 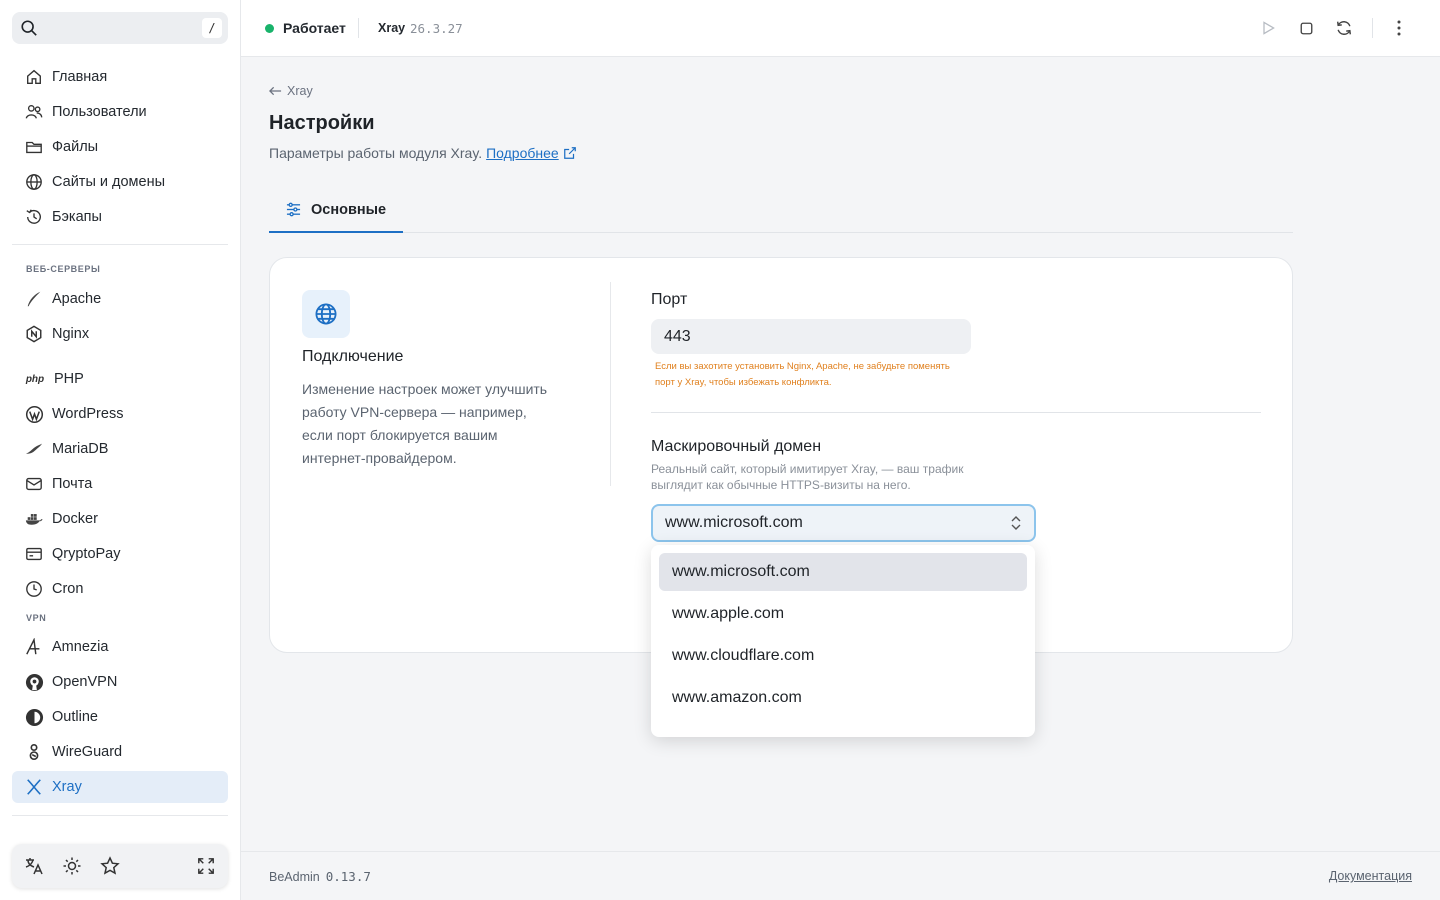 What do you see at coordinates (610, 384) in the screenshot?
I see `card-divider` at bounding box center [610, 384].